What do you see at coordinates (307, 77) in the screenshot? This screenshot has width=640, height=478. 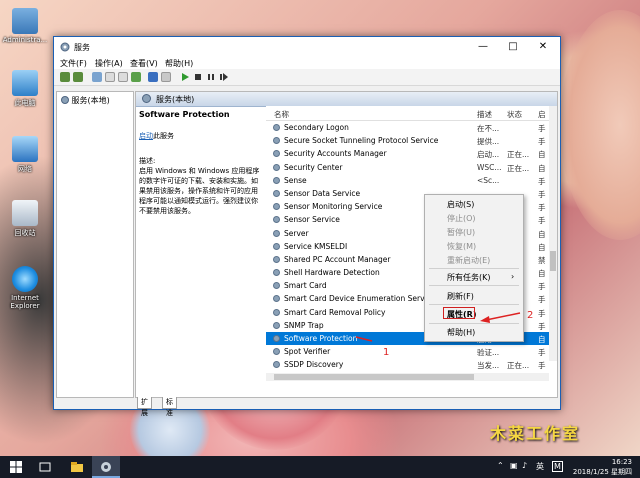 I see `toolbar` at bounding box center [307, 77].